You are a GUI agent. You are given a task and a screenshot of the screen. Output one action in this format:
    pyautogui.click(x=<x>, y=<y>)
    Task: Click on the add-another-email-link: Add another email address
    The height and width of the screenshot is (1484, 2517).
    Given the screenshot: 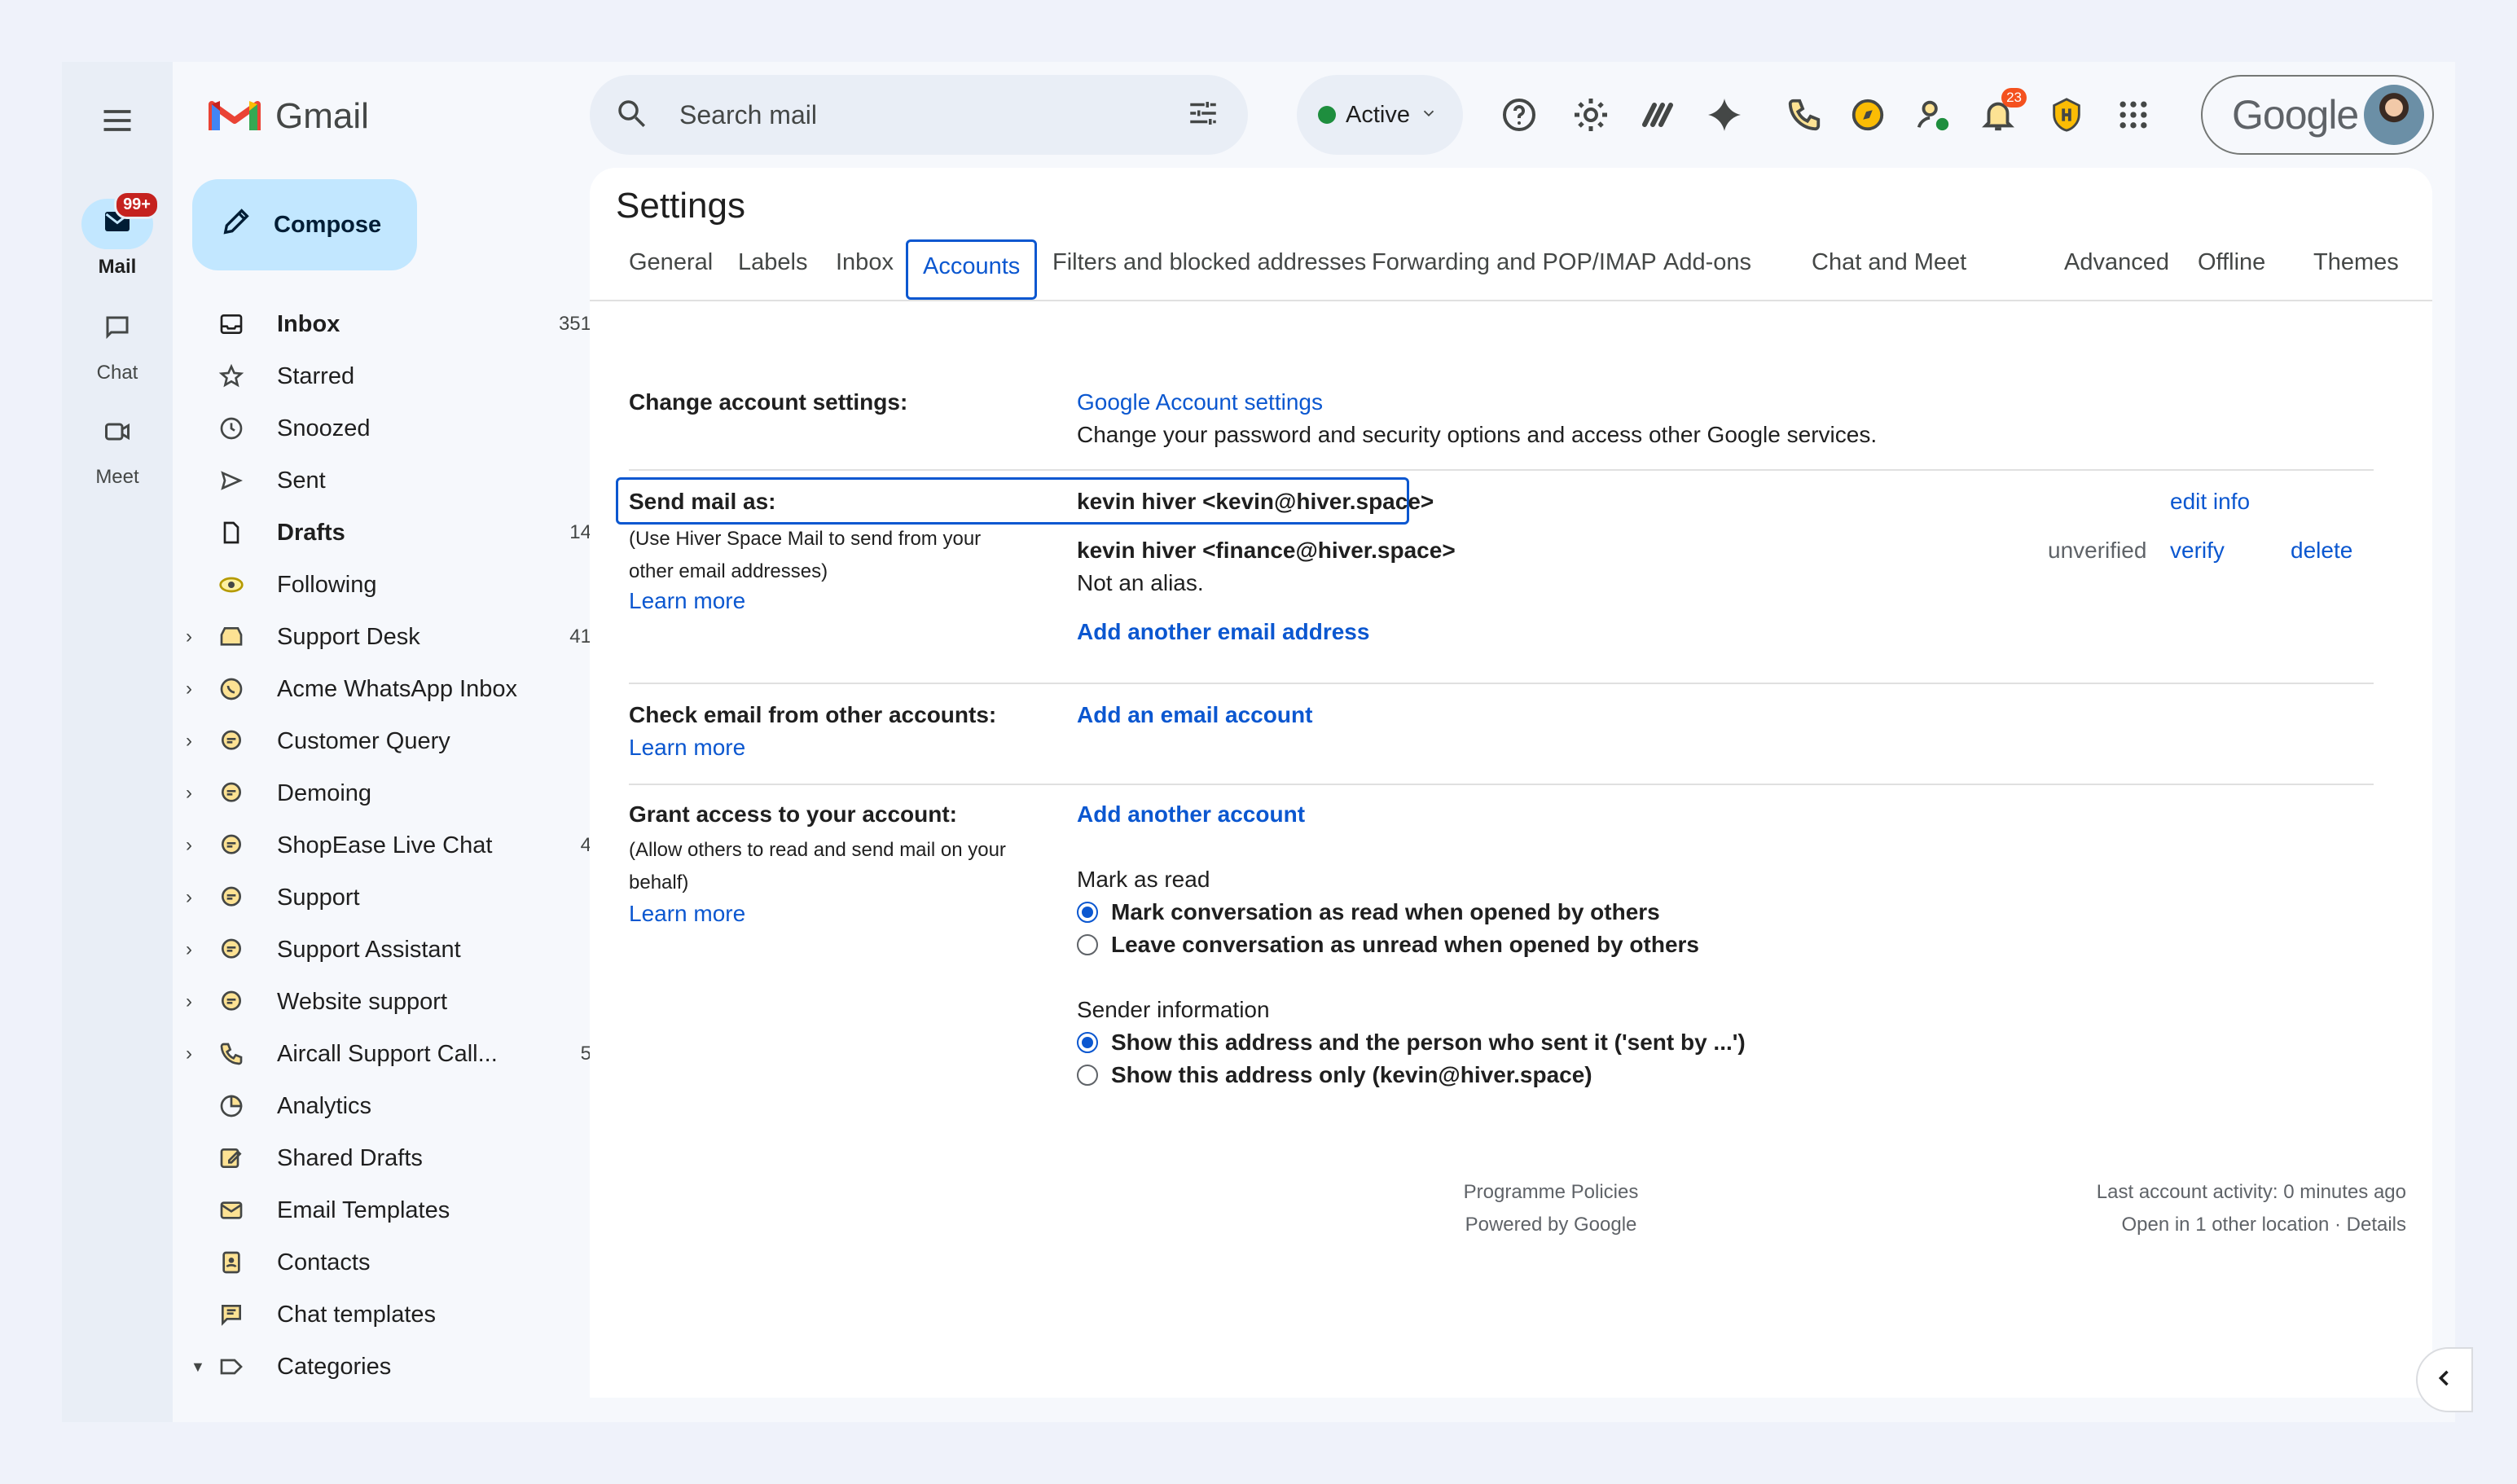 What is the action you would take?
    pyautogui.click(x=1223, y=632)
    